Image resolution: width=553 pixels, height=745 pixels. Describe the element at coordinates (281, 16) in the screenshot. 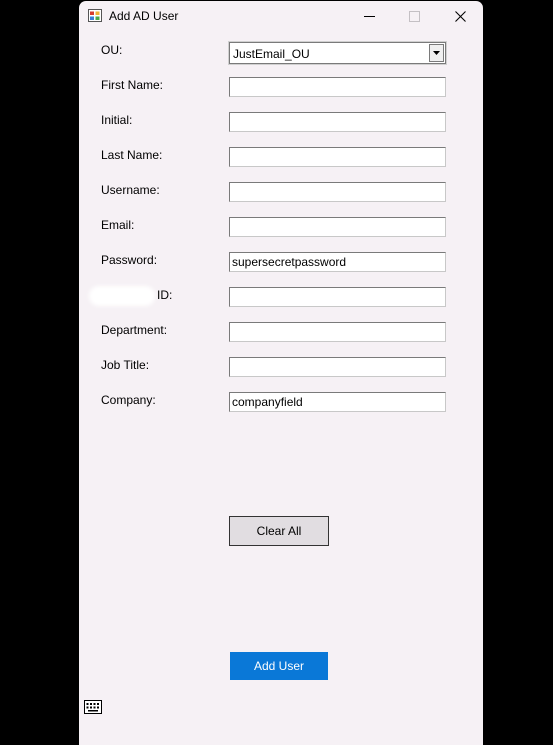

I see `title-bar: Add AD User` at that location.